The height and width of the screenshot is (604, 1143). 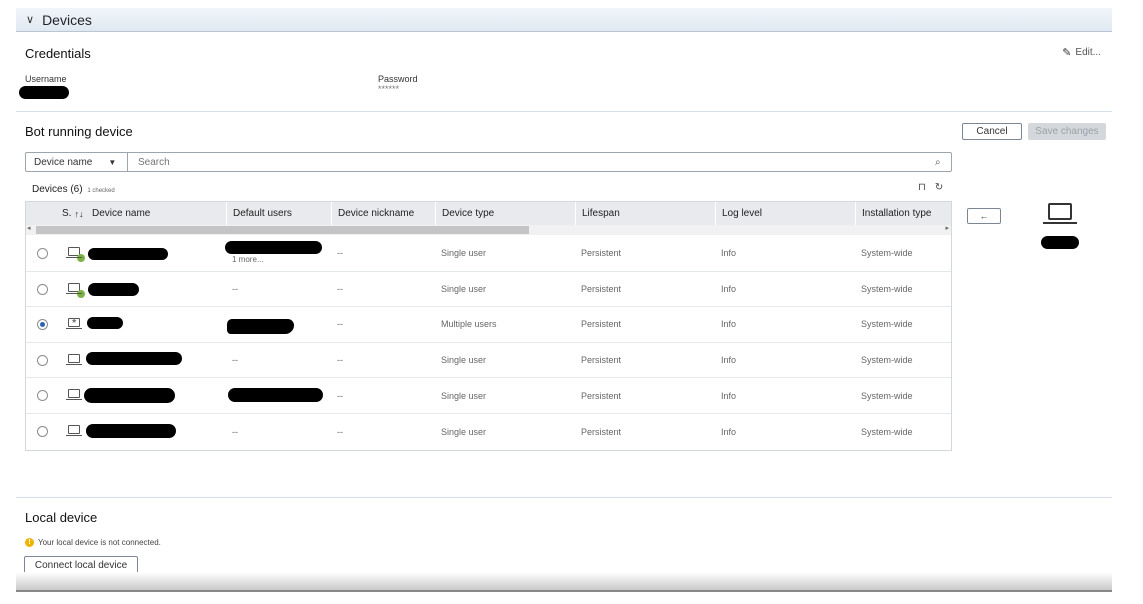 What do you see at coordinates (947, 228) in the screenshot?
I see `scroll-right-icon: ▸` at bounding box center [947, 228].